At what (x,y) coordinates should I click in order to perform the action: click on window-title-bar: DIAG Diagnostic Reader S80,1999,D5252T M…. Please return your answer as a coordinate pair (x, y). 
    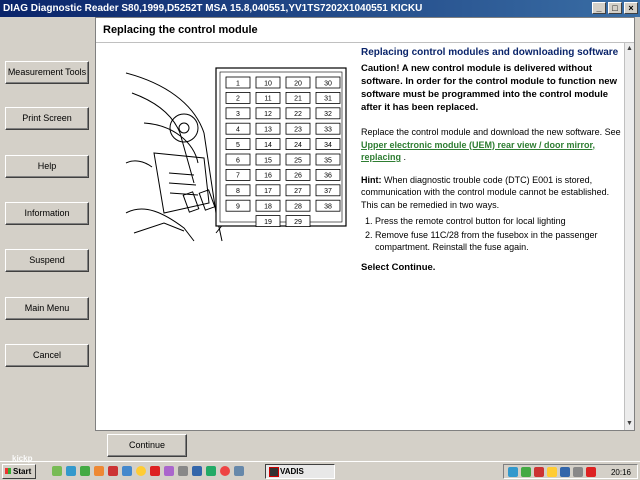
    Looking at the image, I should click on (320, 8).